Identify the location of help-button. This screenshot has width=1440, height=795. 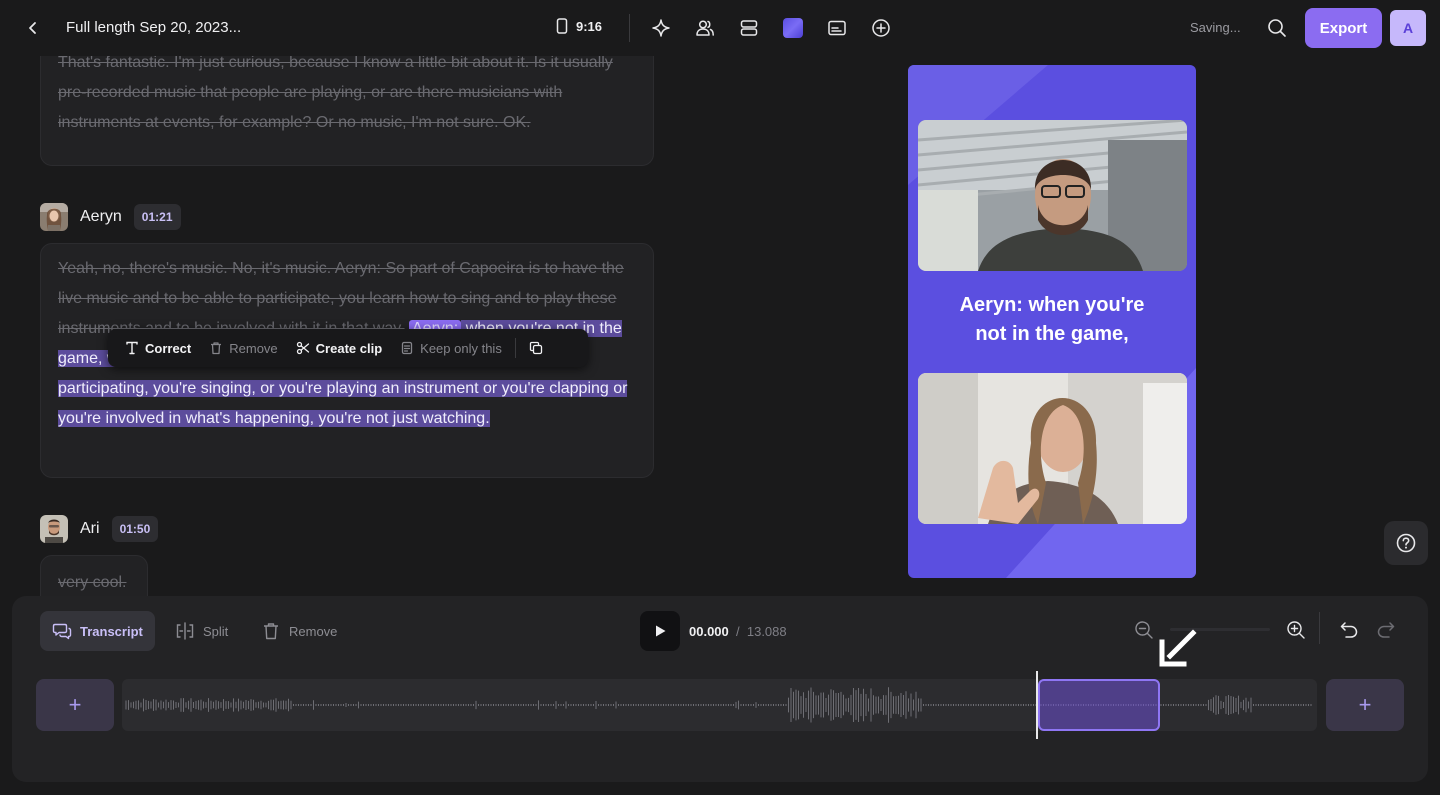
(1406, 543).